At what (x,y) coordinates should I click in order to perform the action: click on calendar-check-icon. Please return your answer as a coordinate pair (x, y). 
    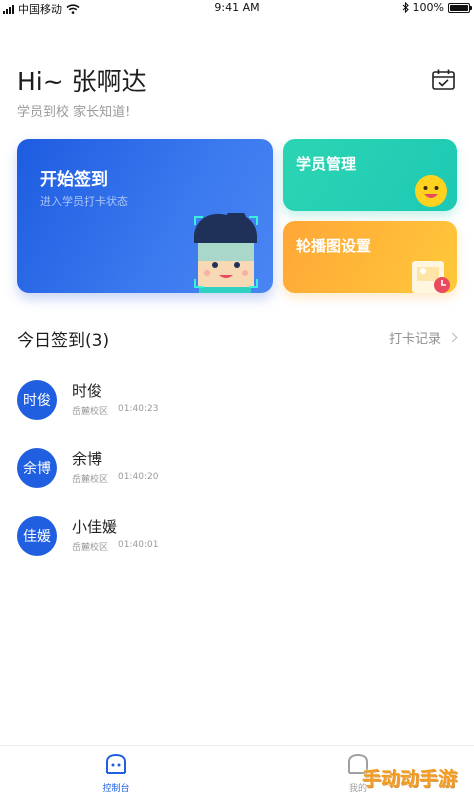
    Looking at the image, I should click on (443, 79).